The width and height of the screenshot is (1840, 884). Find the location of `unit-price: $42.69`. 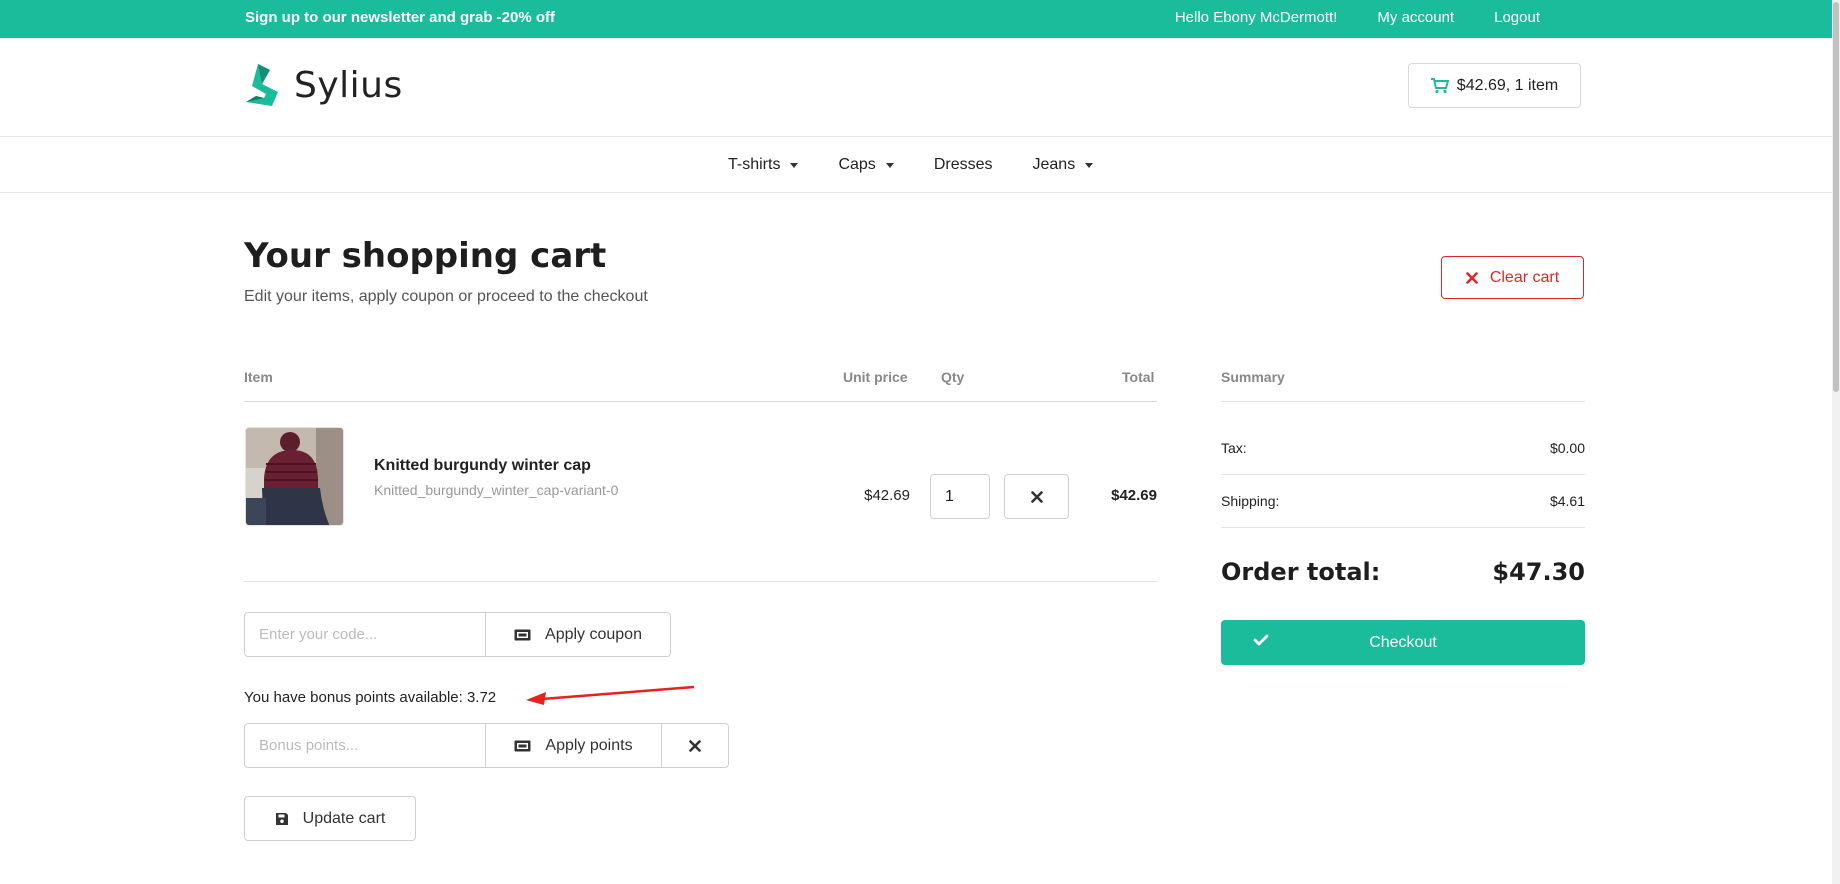

unit-price: $42.69 is located at coordinates (887, 495).